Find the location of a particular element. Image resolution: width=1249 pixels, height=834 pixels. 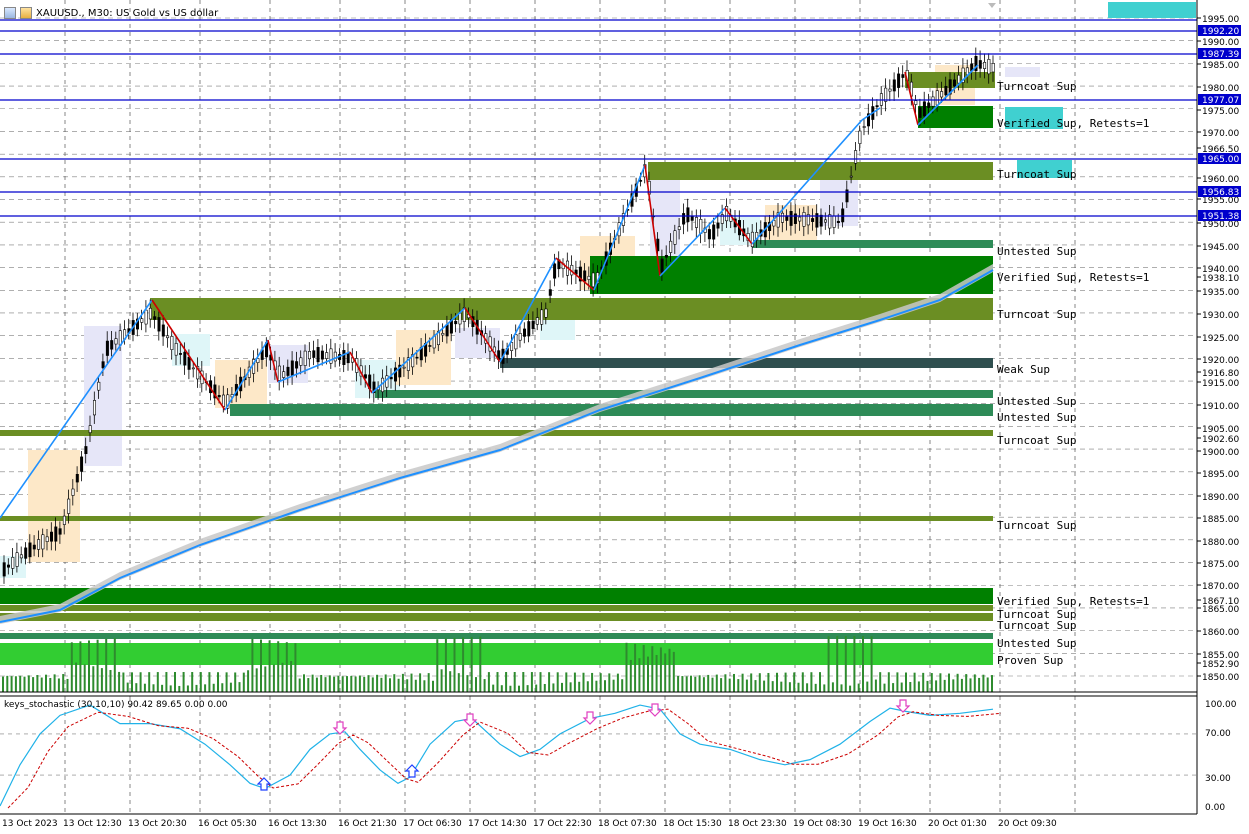

price-level-label: 1977.07 is located at coordinates (1220, 101).